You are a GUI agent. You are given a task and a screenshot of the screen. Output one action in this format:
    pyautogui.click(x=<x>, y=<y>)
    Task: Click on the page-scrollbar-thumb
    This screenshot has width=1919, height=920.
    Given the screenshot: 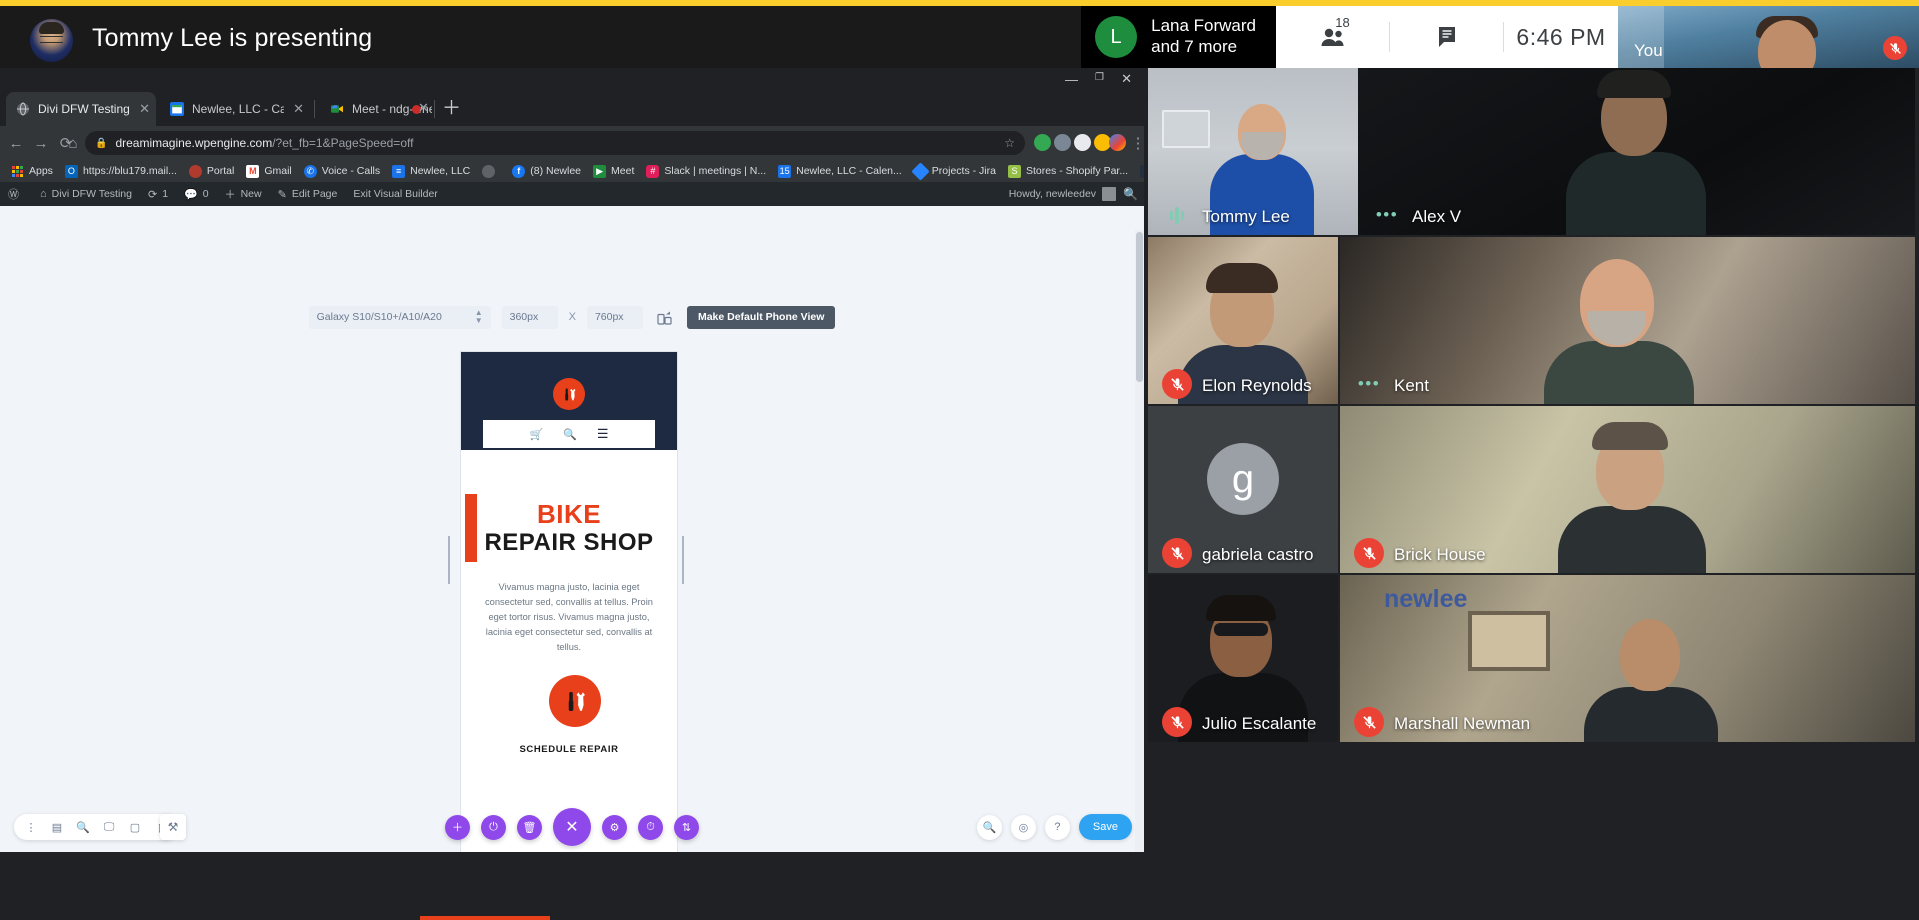 What is the action you would take?
    pyautogui.click(x=1139, y=307)
    